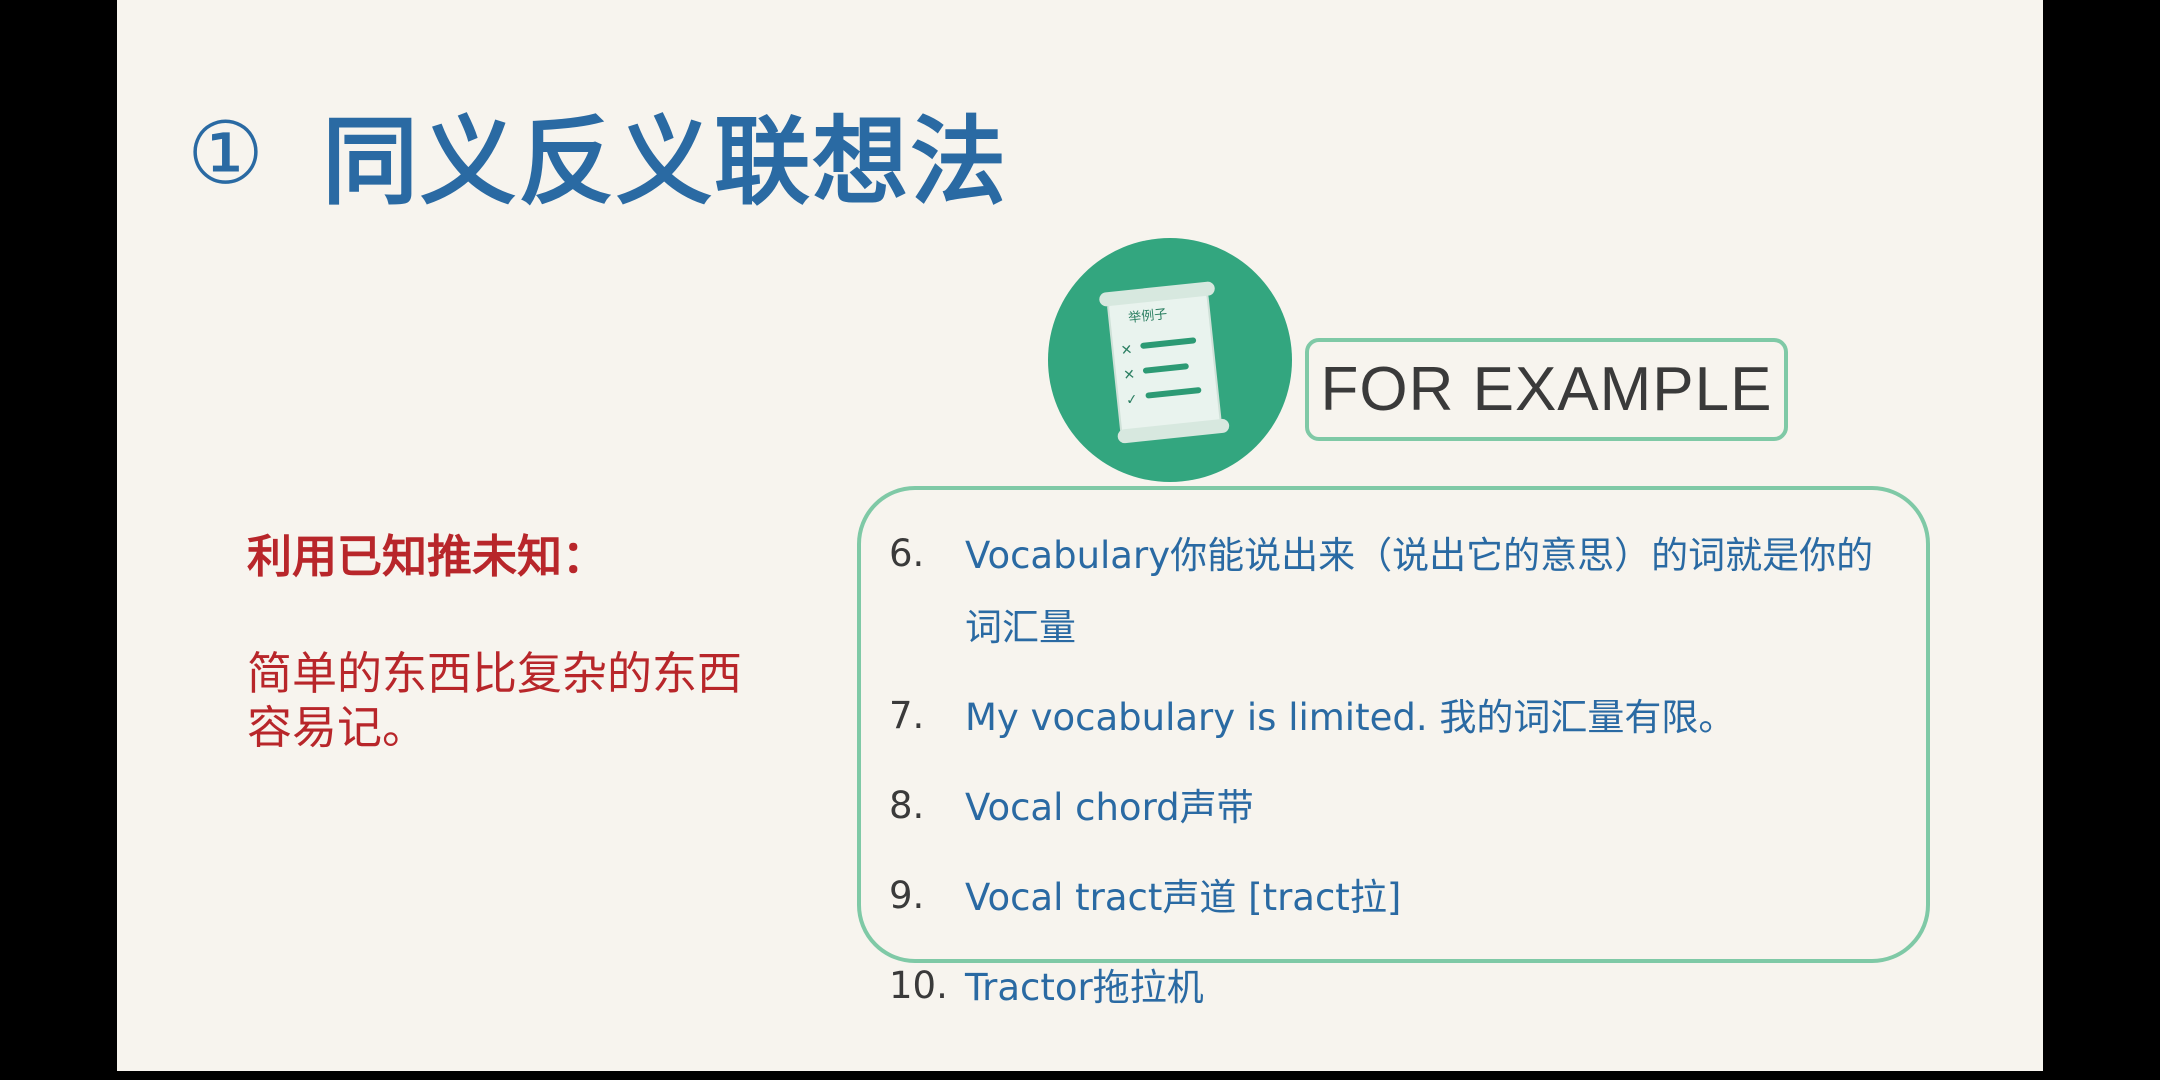 This screenshot has height=1080, width=2160. I want to click on item-number: 7., so click(907, 715).